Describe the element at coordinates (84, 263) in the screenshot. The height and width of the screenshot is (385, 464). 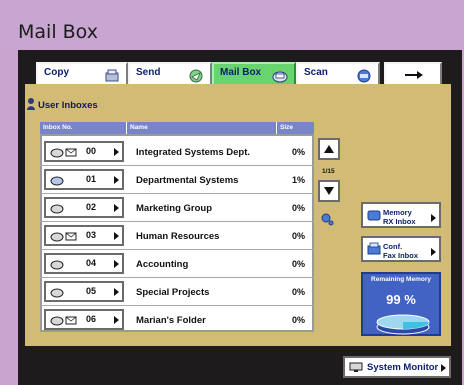
I see `inbox-button: 04` at that location.